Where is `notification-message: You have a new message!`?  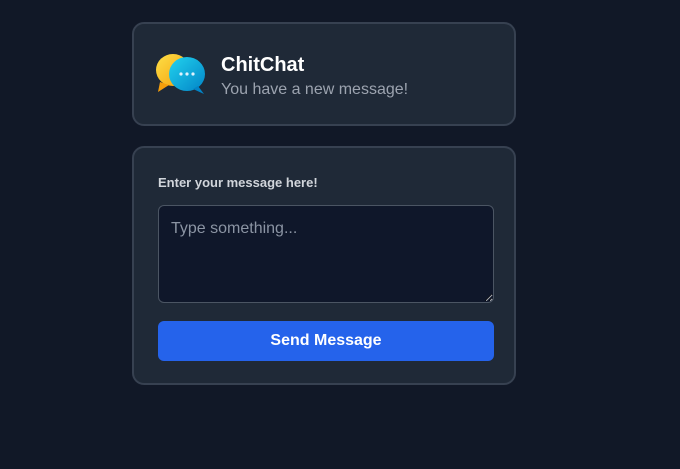 notification-message: You have a new message! is located at coordinates (315, 89).